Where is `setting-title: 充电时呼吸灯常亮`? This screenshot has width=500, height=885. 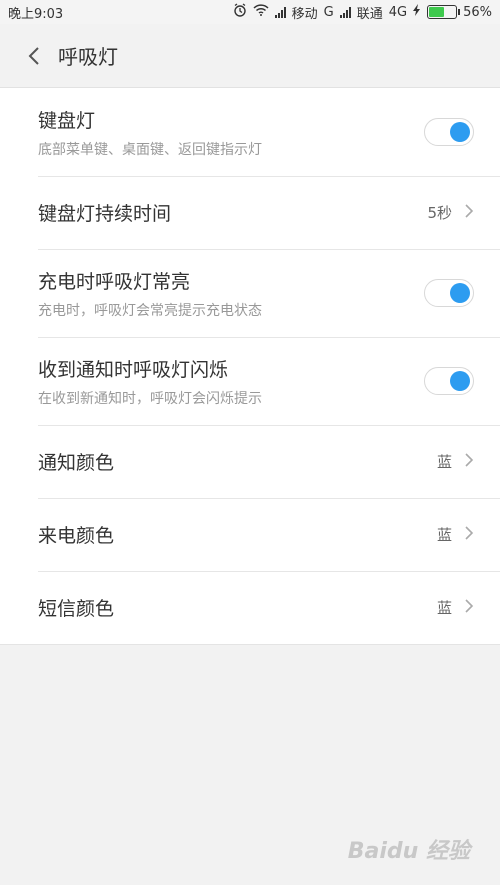 setting-title: 充电时呼吸灯常亮 is located at coordinates (114, 281).